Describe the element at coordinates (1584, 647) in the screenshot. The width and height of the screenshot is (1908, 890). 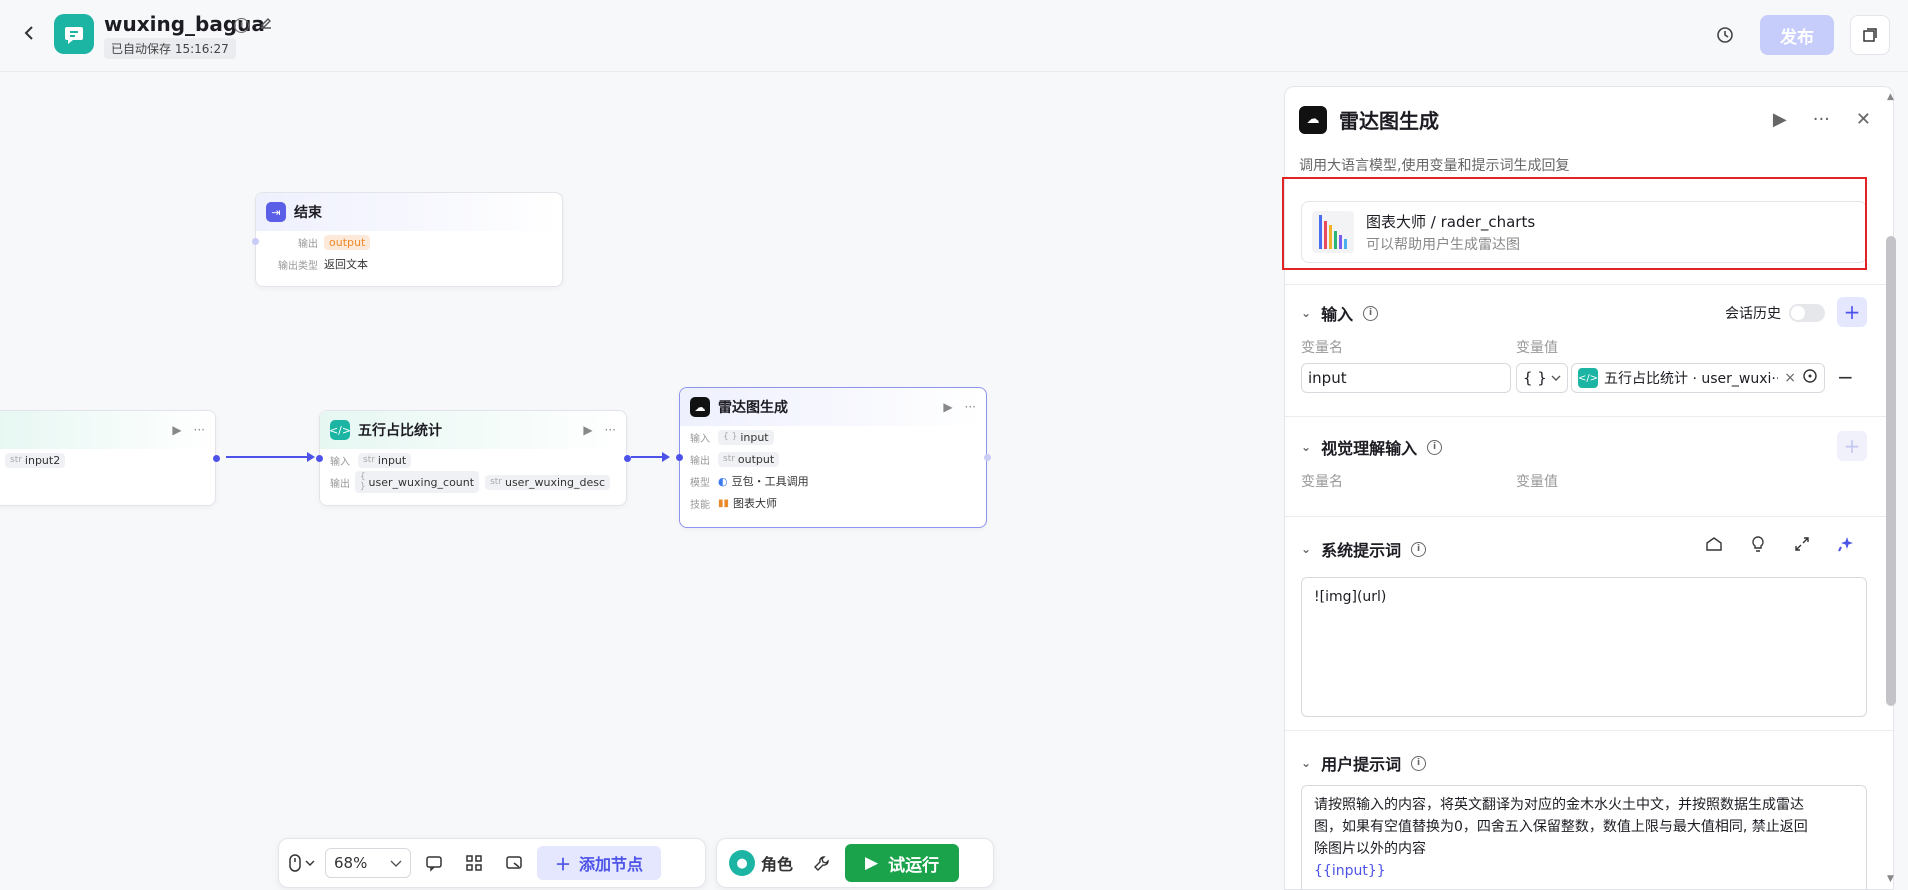
I see `system-prompt-editor: ![img](url)` at that location.